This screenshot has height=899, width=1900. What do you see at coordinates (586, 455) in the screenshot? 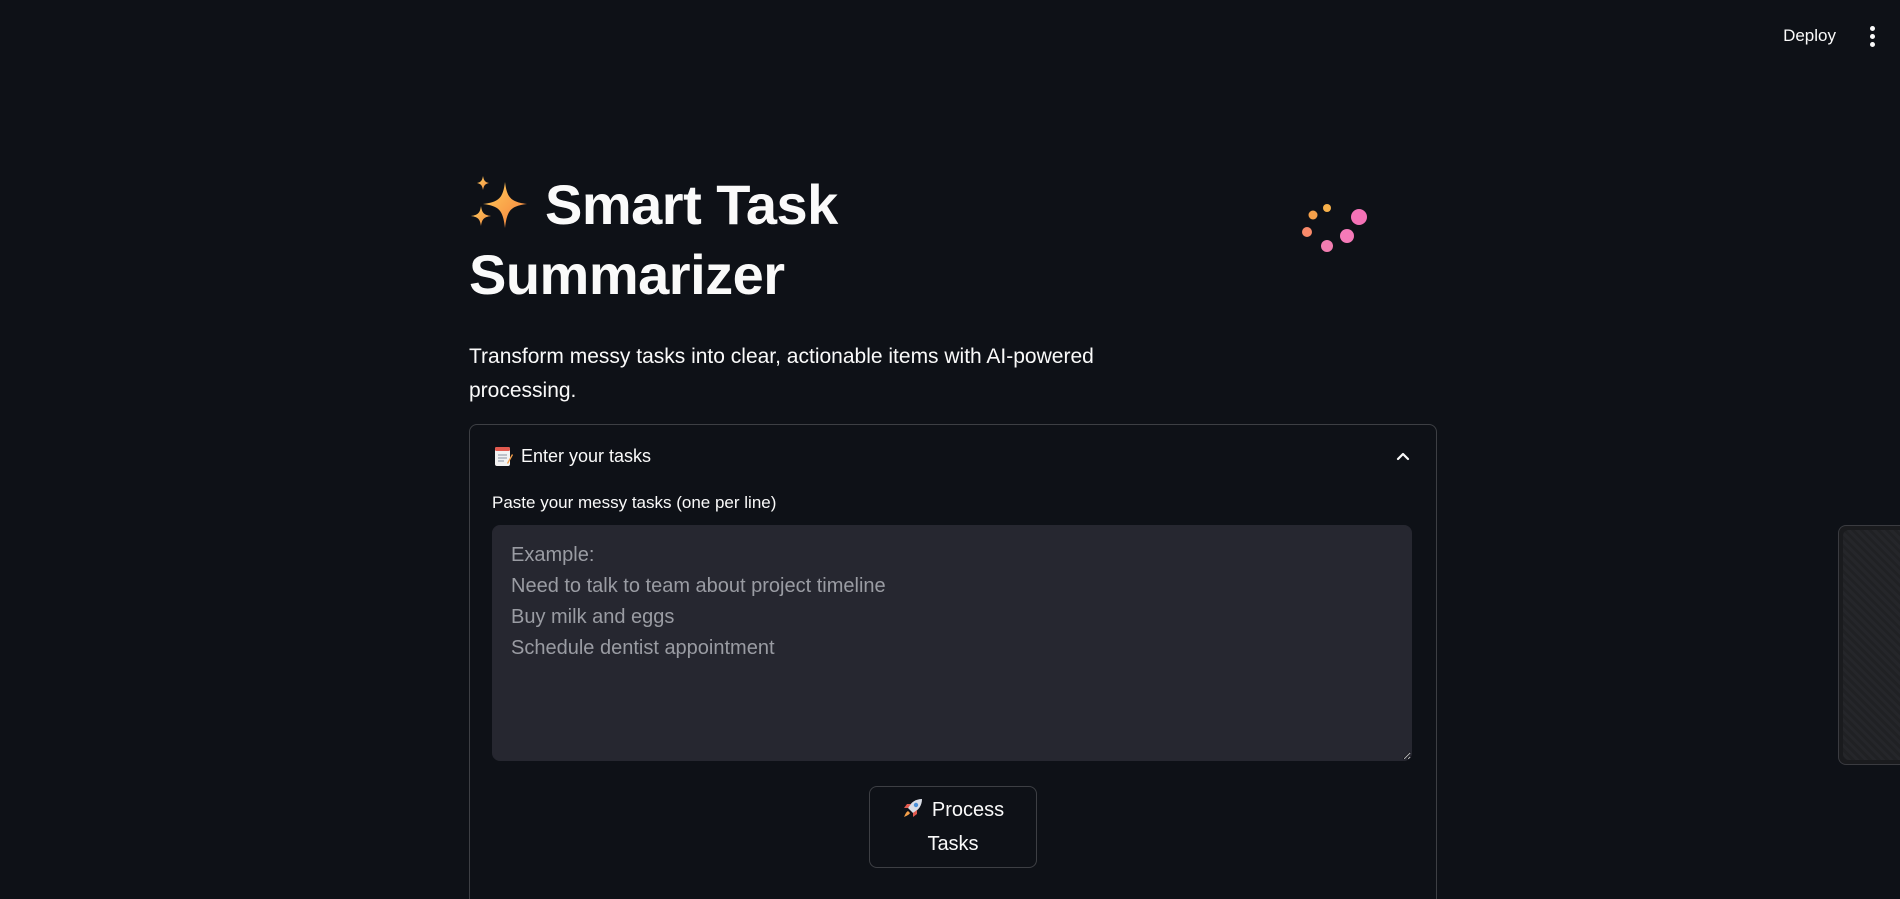
I see `expander-title: Enter your tasks` at bounding box center [586, 455].